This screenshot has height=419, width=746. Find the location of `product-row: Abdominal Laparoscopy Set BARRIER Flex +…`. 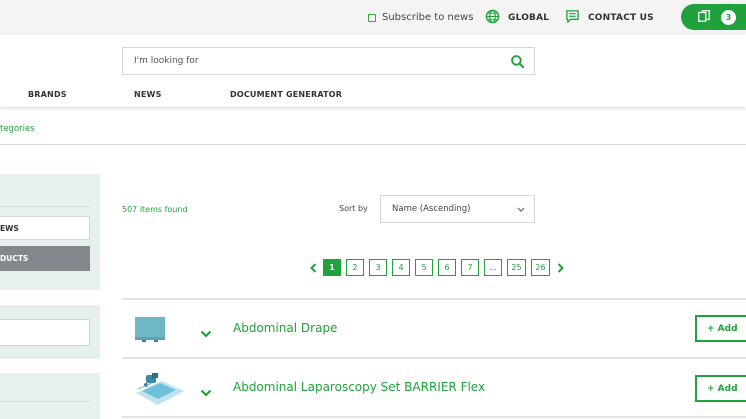

product-row: Abdominal Laparoscopy Set BARRIER Flex +… is located at coordinates (434, 387).